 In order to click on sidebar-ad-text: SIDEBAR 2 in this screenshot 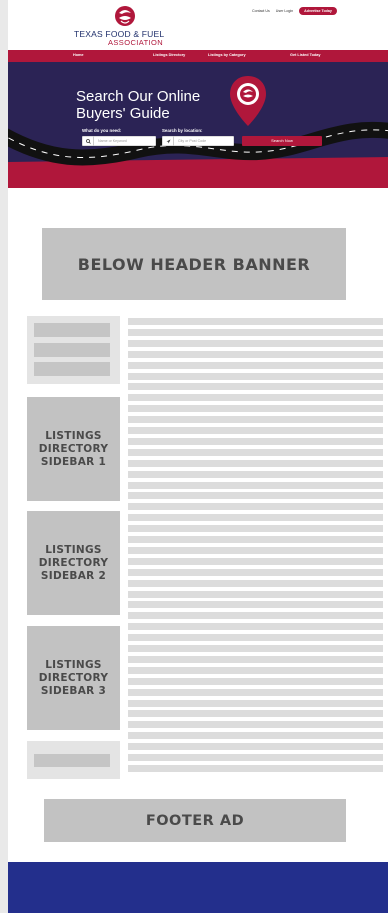, I will do `click(73, 575)`.